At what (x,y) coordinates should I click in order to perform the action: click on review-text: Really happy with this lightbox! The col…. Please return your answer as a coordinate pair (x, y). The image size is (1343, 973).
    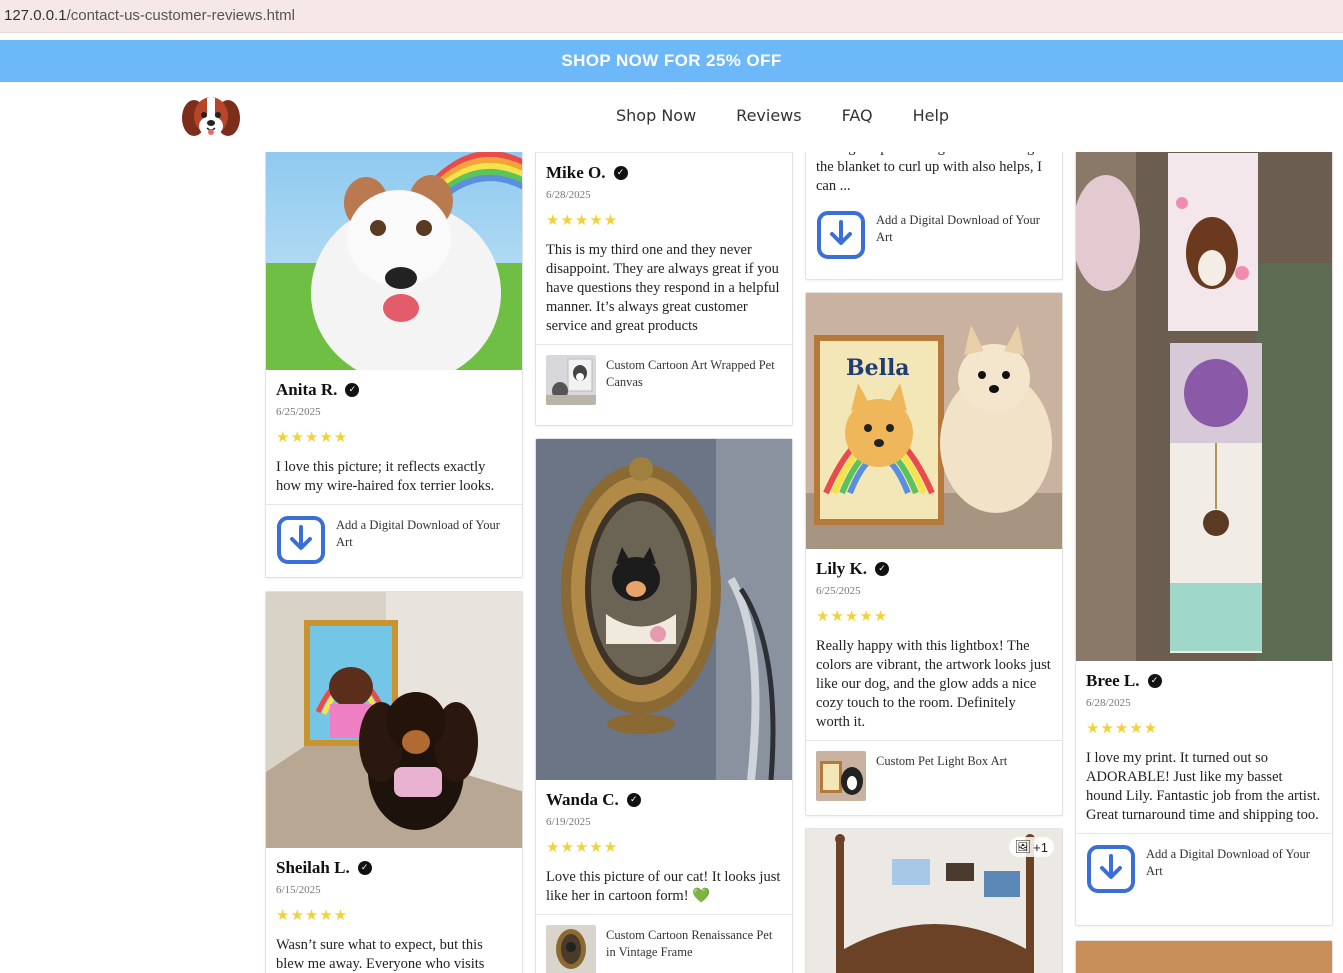
    Looking at the image, I should click on (933, 684).